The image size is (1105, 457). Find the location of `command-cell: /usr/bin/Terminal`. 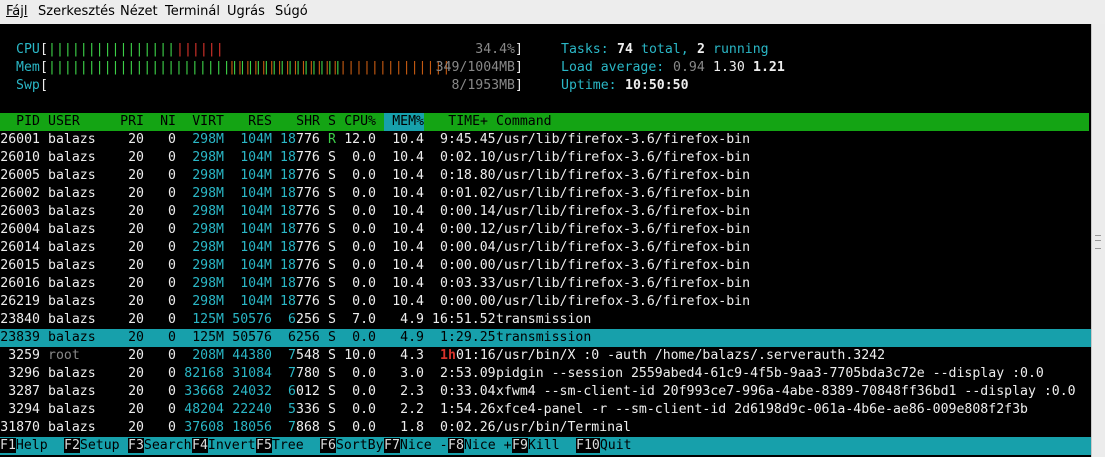

command-cell: /usr/bin/Terminal is located at coordinates (563, 427).